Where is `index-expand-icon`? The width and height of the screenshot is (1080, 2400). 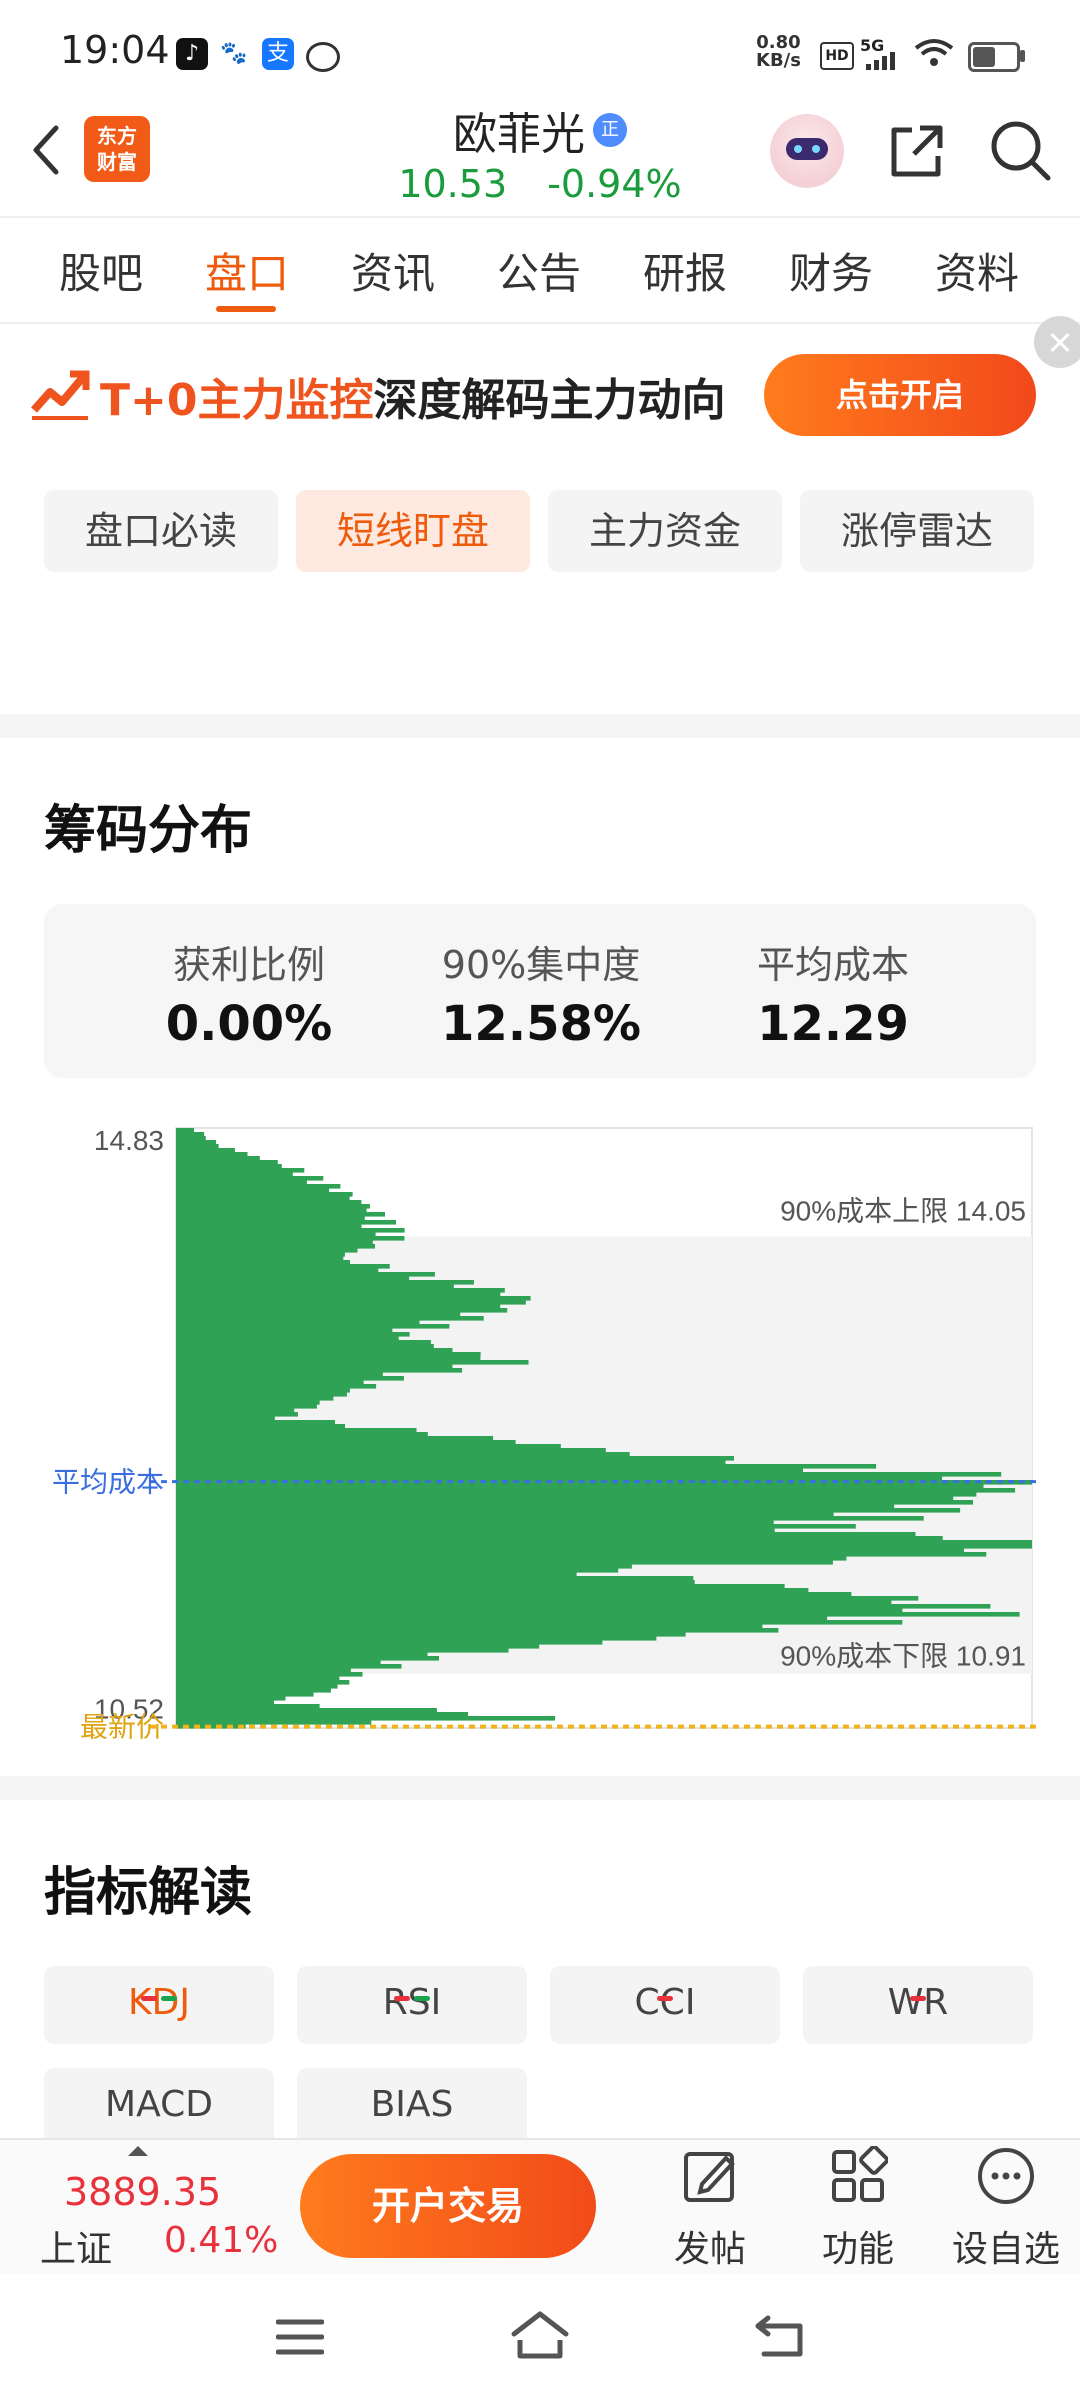
index-expand-icon is located at coordinates (138, 2151).